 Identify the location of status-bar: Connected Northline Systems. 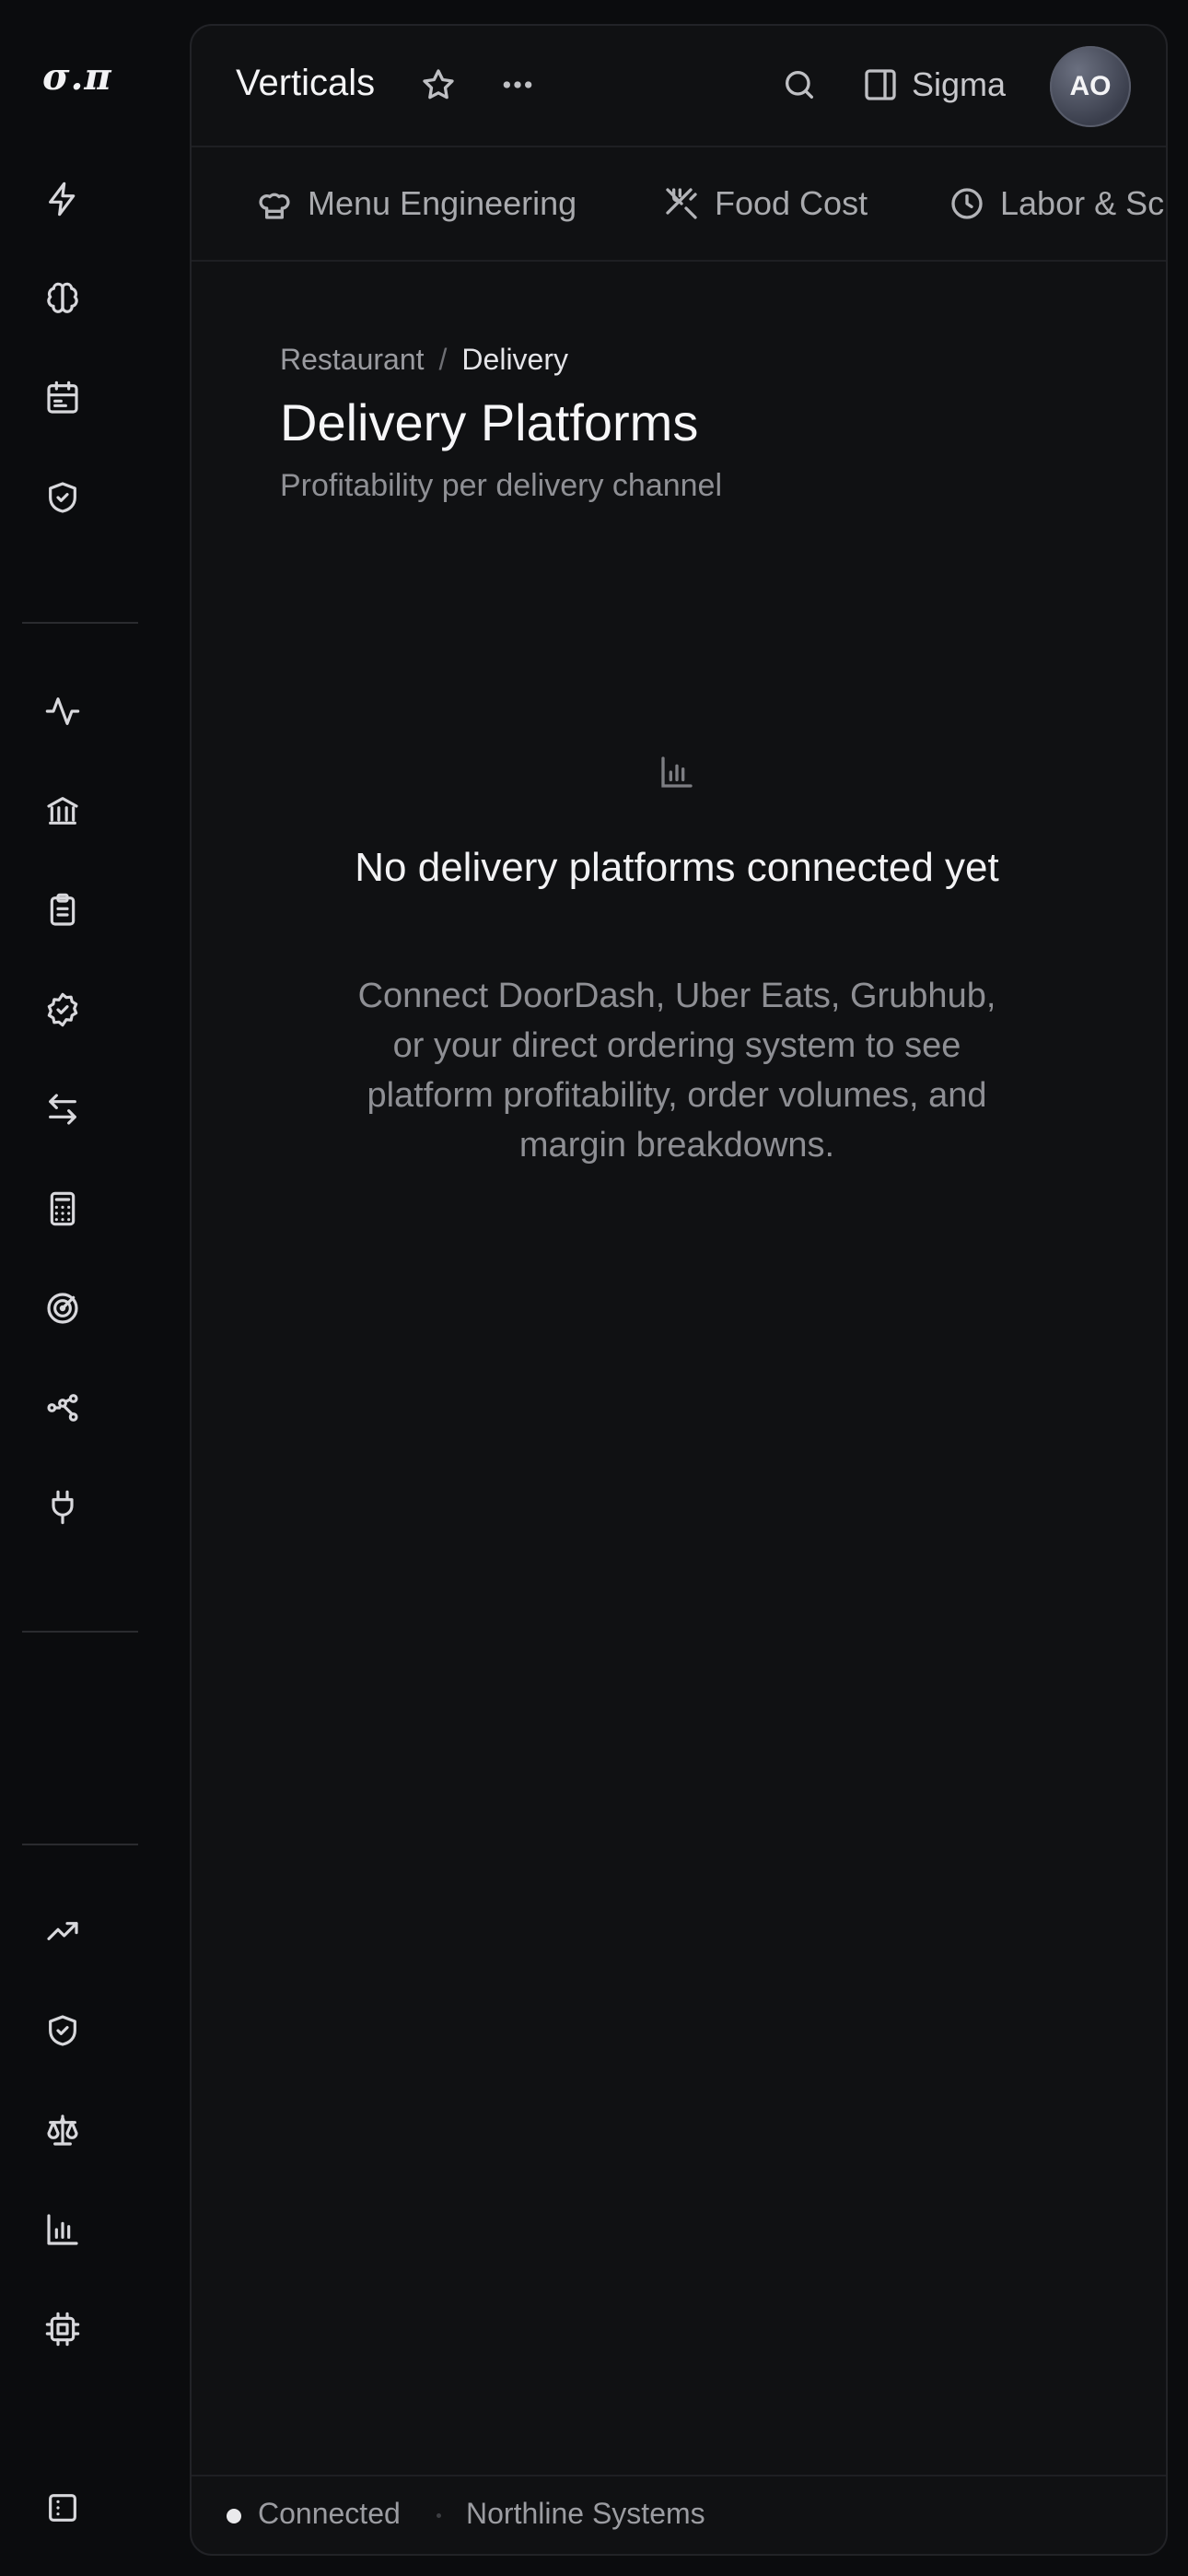
(679, 2514).